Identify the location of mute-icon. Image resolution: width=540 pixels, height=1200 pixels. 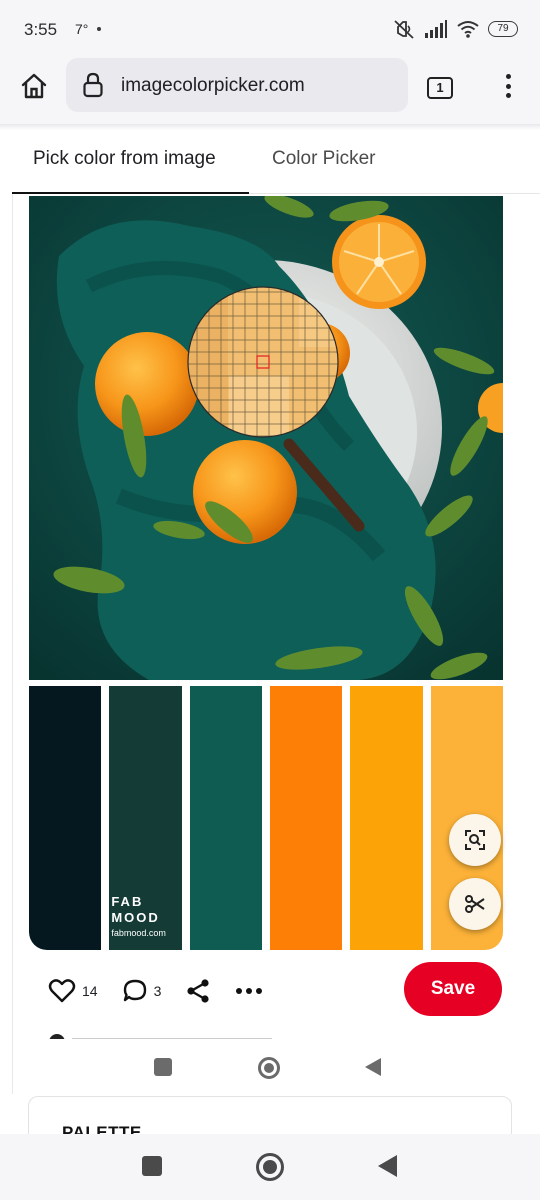
(404, 29).